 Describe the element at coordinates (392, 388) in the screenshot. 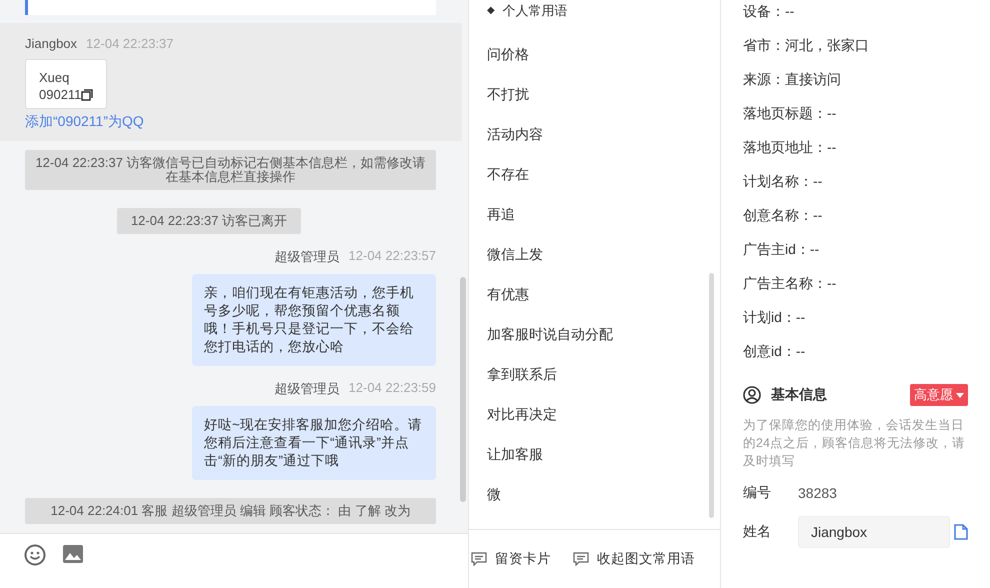

I see `message-time: 12-04 22:23:59` at that location.